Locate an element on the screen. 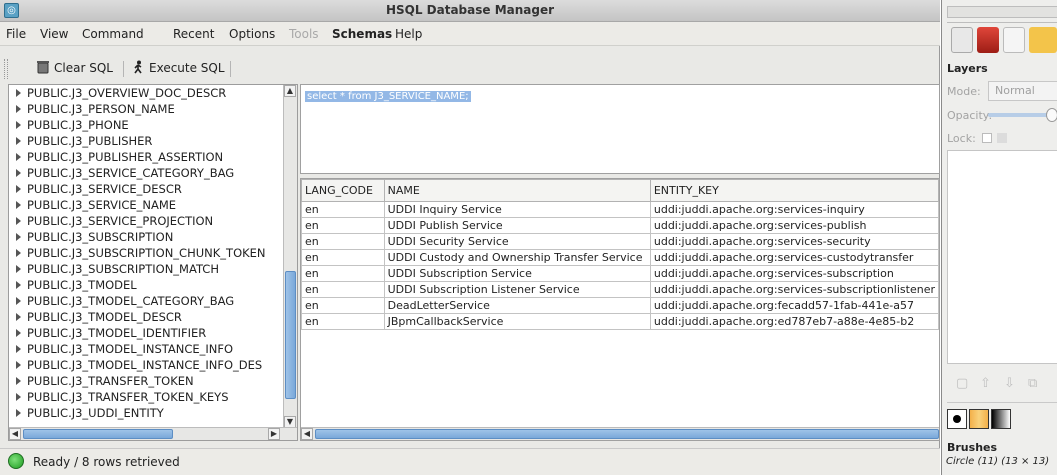  menu-command: Command is located at coordinates (113, 34).